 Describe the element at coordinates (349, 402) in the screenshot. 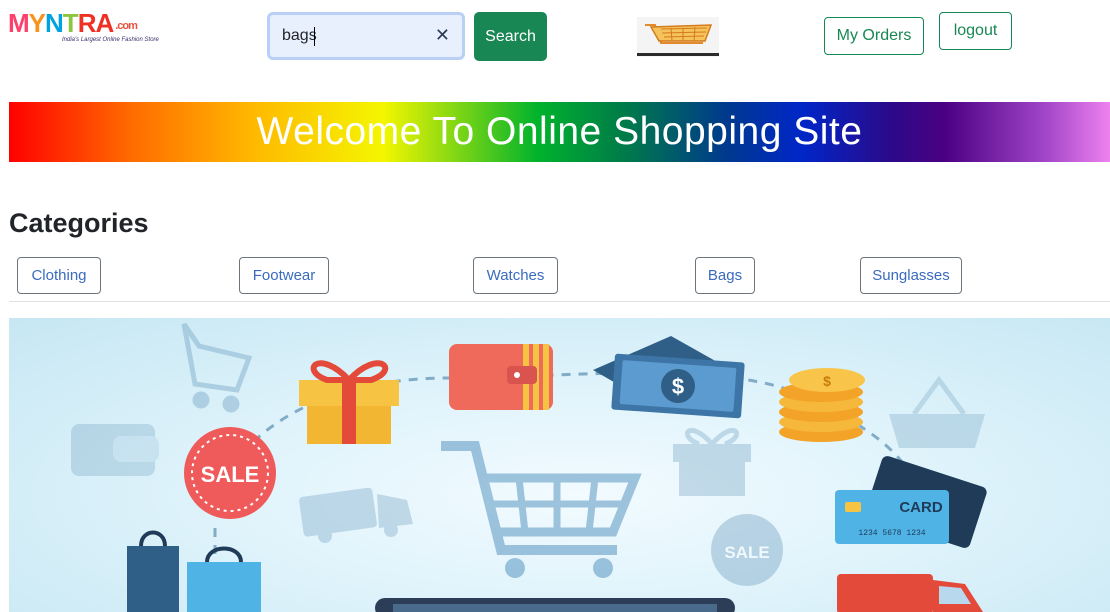

I see `gift-box-icon` at that location.